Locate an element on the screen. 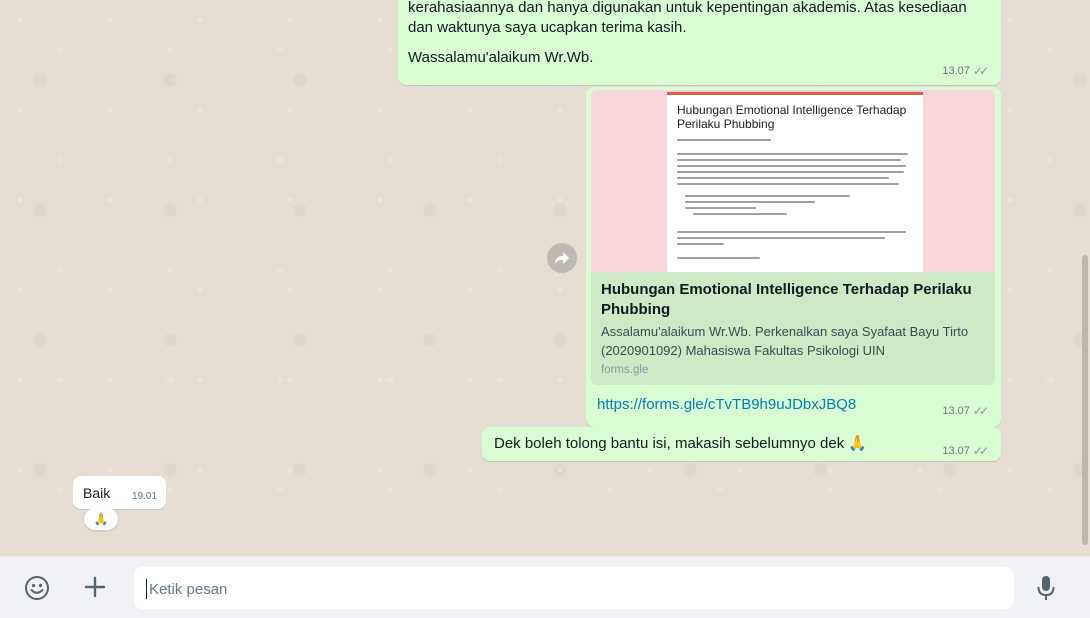  chat-scrollbar is located at coordinates (1085, 400).